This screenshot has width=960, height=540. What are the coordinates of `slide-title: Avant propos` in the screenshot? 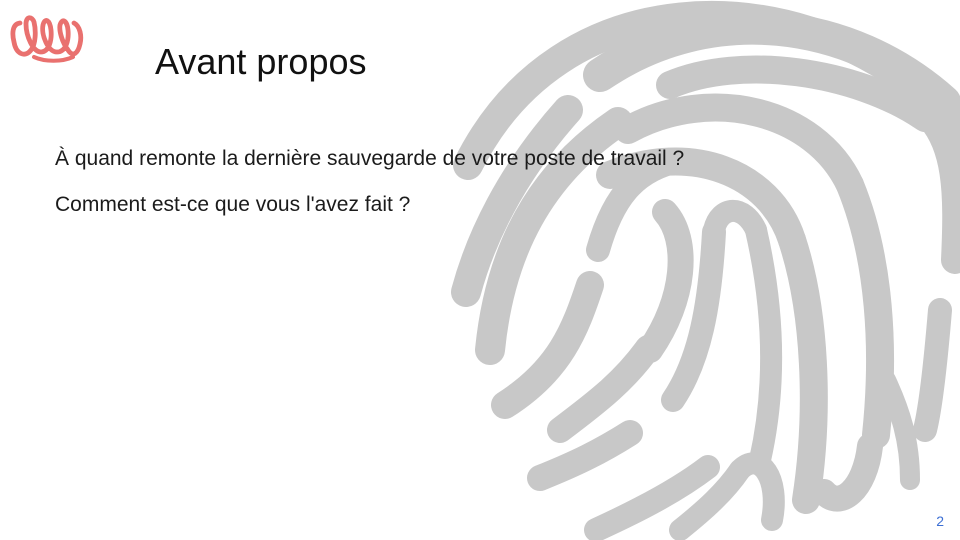 It's located at (261, 61).